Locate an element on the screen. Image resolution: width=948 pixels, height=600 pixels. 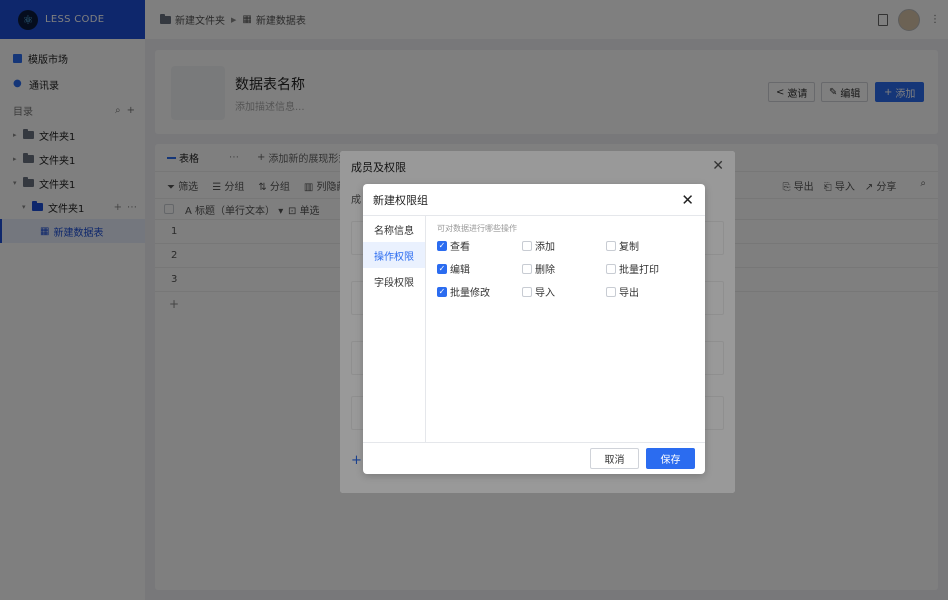
permission-view-checkbox: ✓ 查看 is located at coordinates (479, 245).